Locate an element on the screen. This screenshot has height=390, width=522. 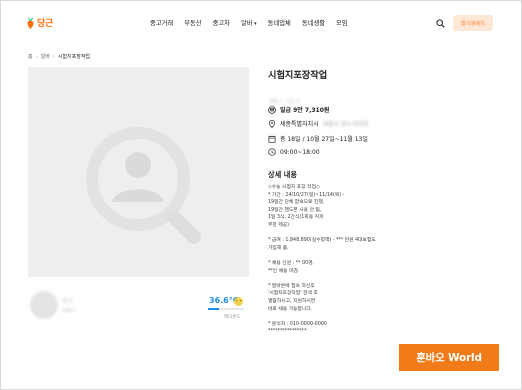
brand-logo: 당근 is located at coordinates (39, 22).